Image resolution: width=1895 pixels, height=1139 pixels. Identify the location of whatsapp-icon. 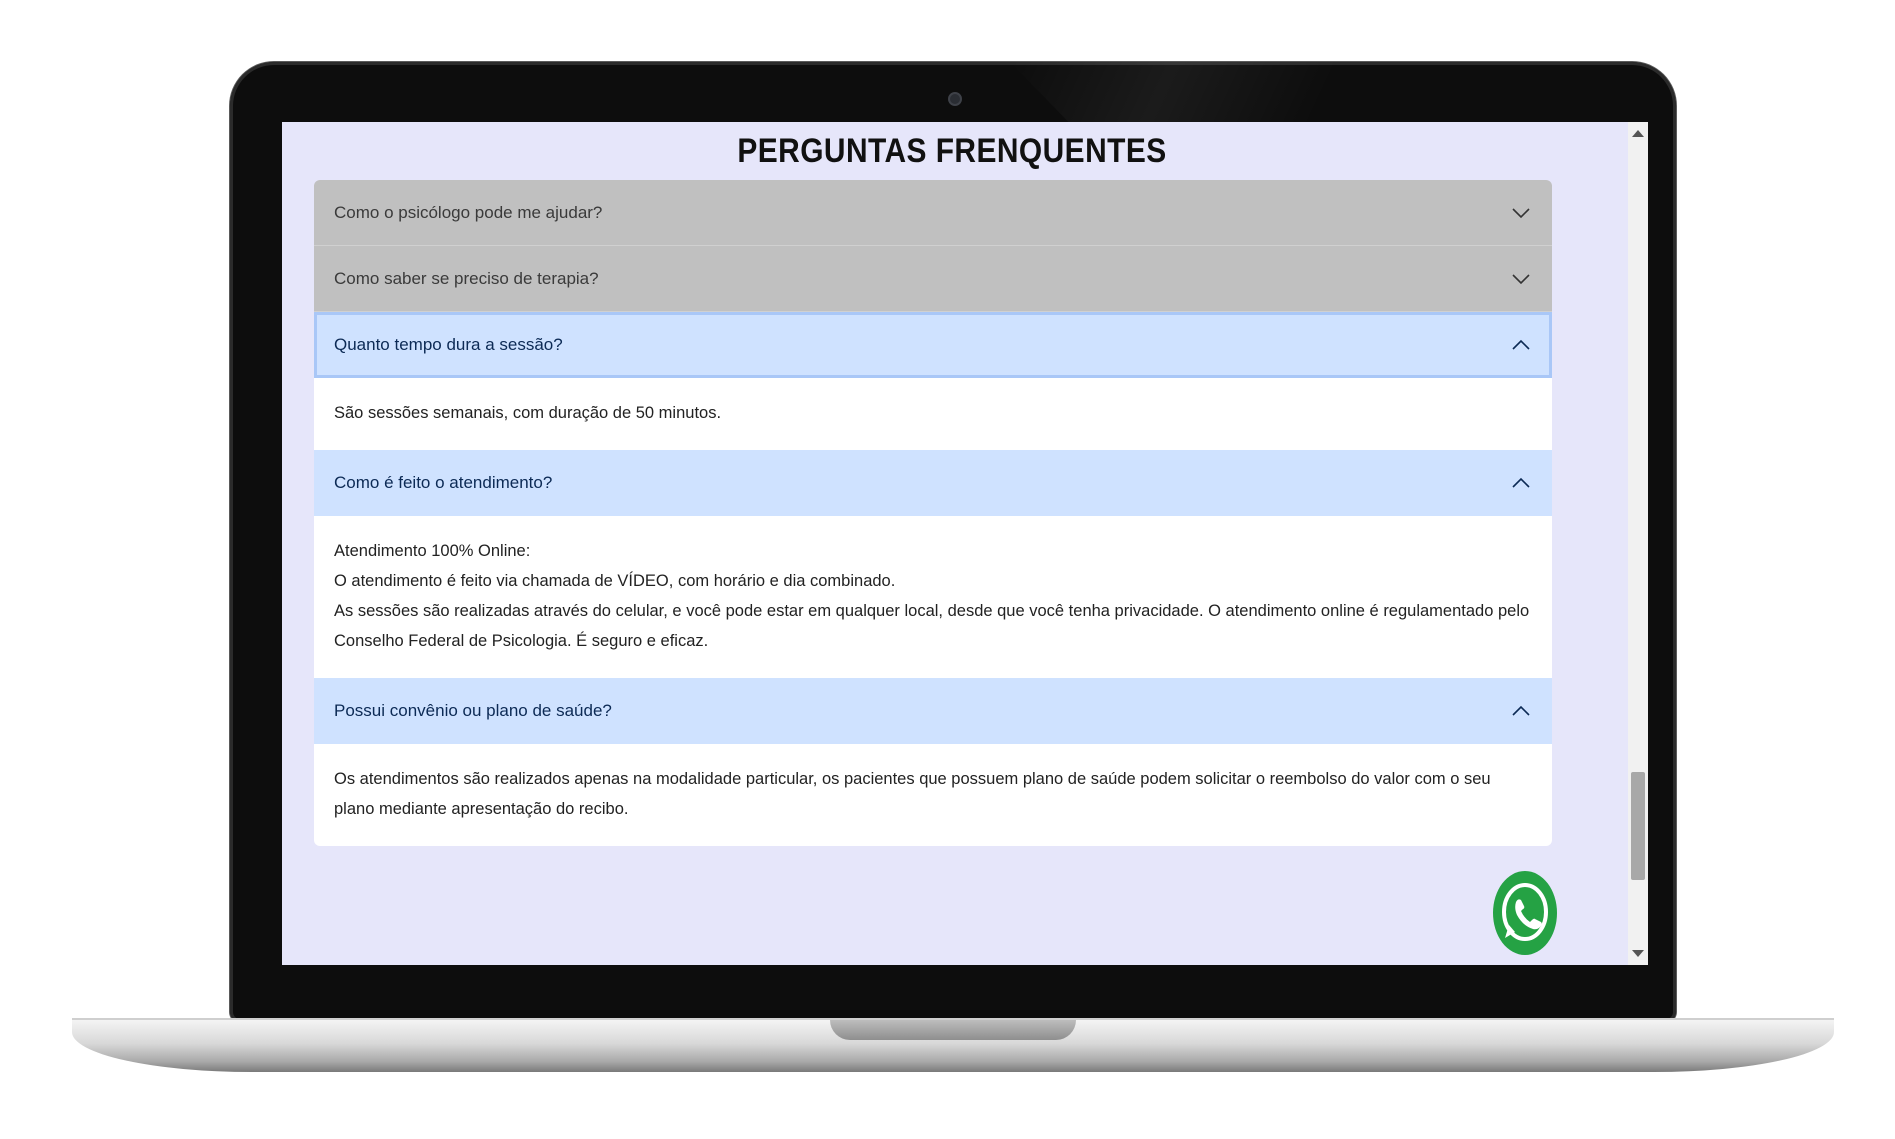
(1525, 913).